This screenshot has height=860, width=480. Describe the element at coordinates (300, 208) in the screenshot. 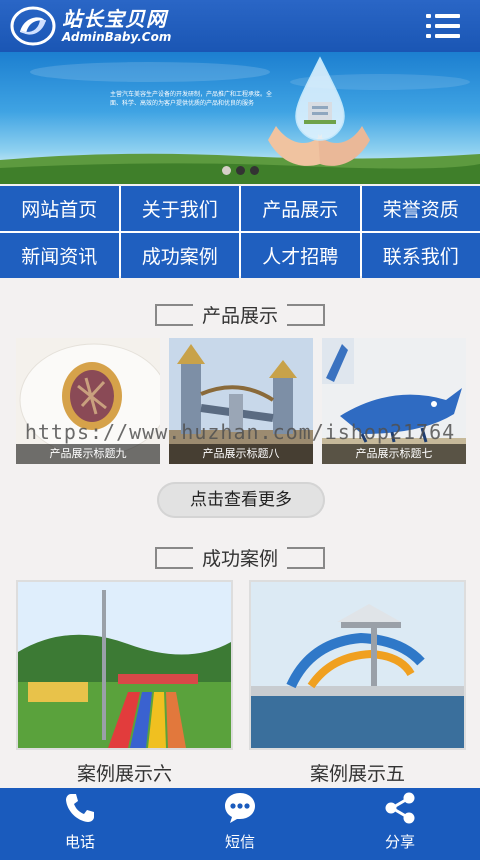

I see `nav-item-products: 产品展示` at that location.